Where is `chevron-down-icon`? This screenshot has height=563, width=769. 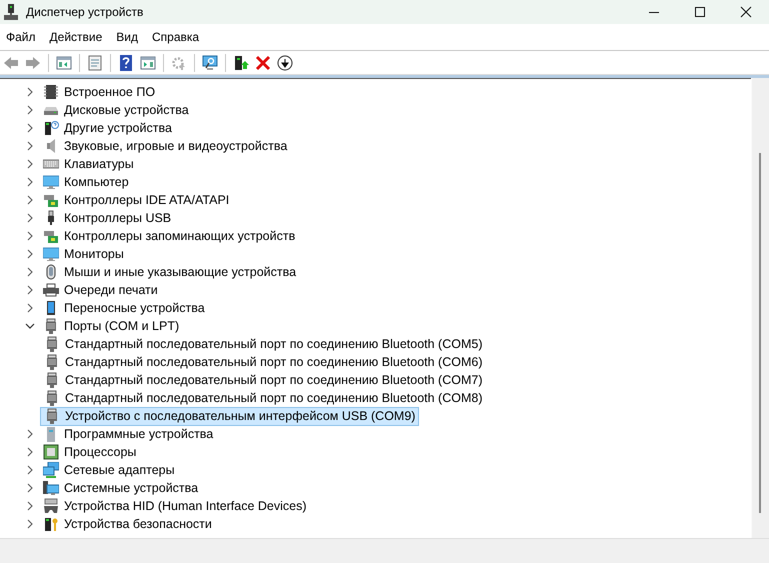
chevron-down-icon is located at coordinates (30, 326).